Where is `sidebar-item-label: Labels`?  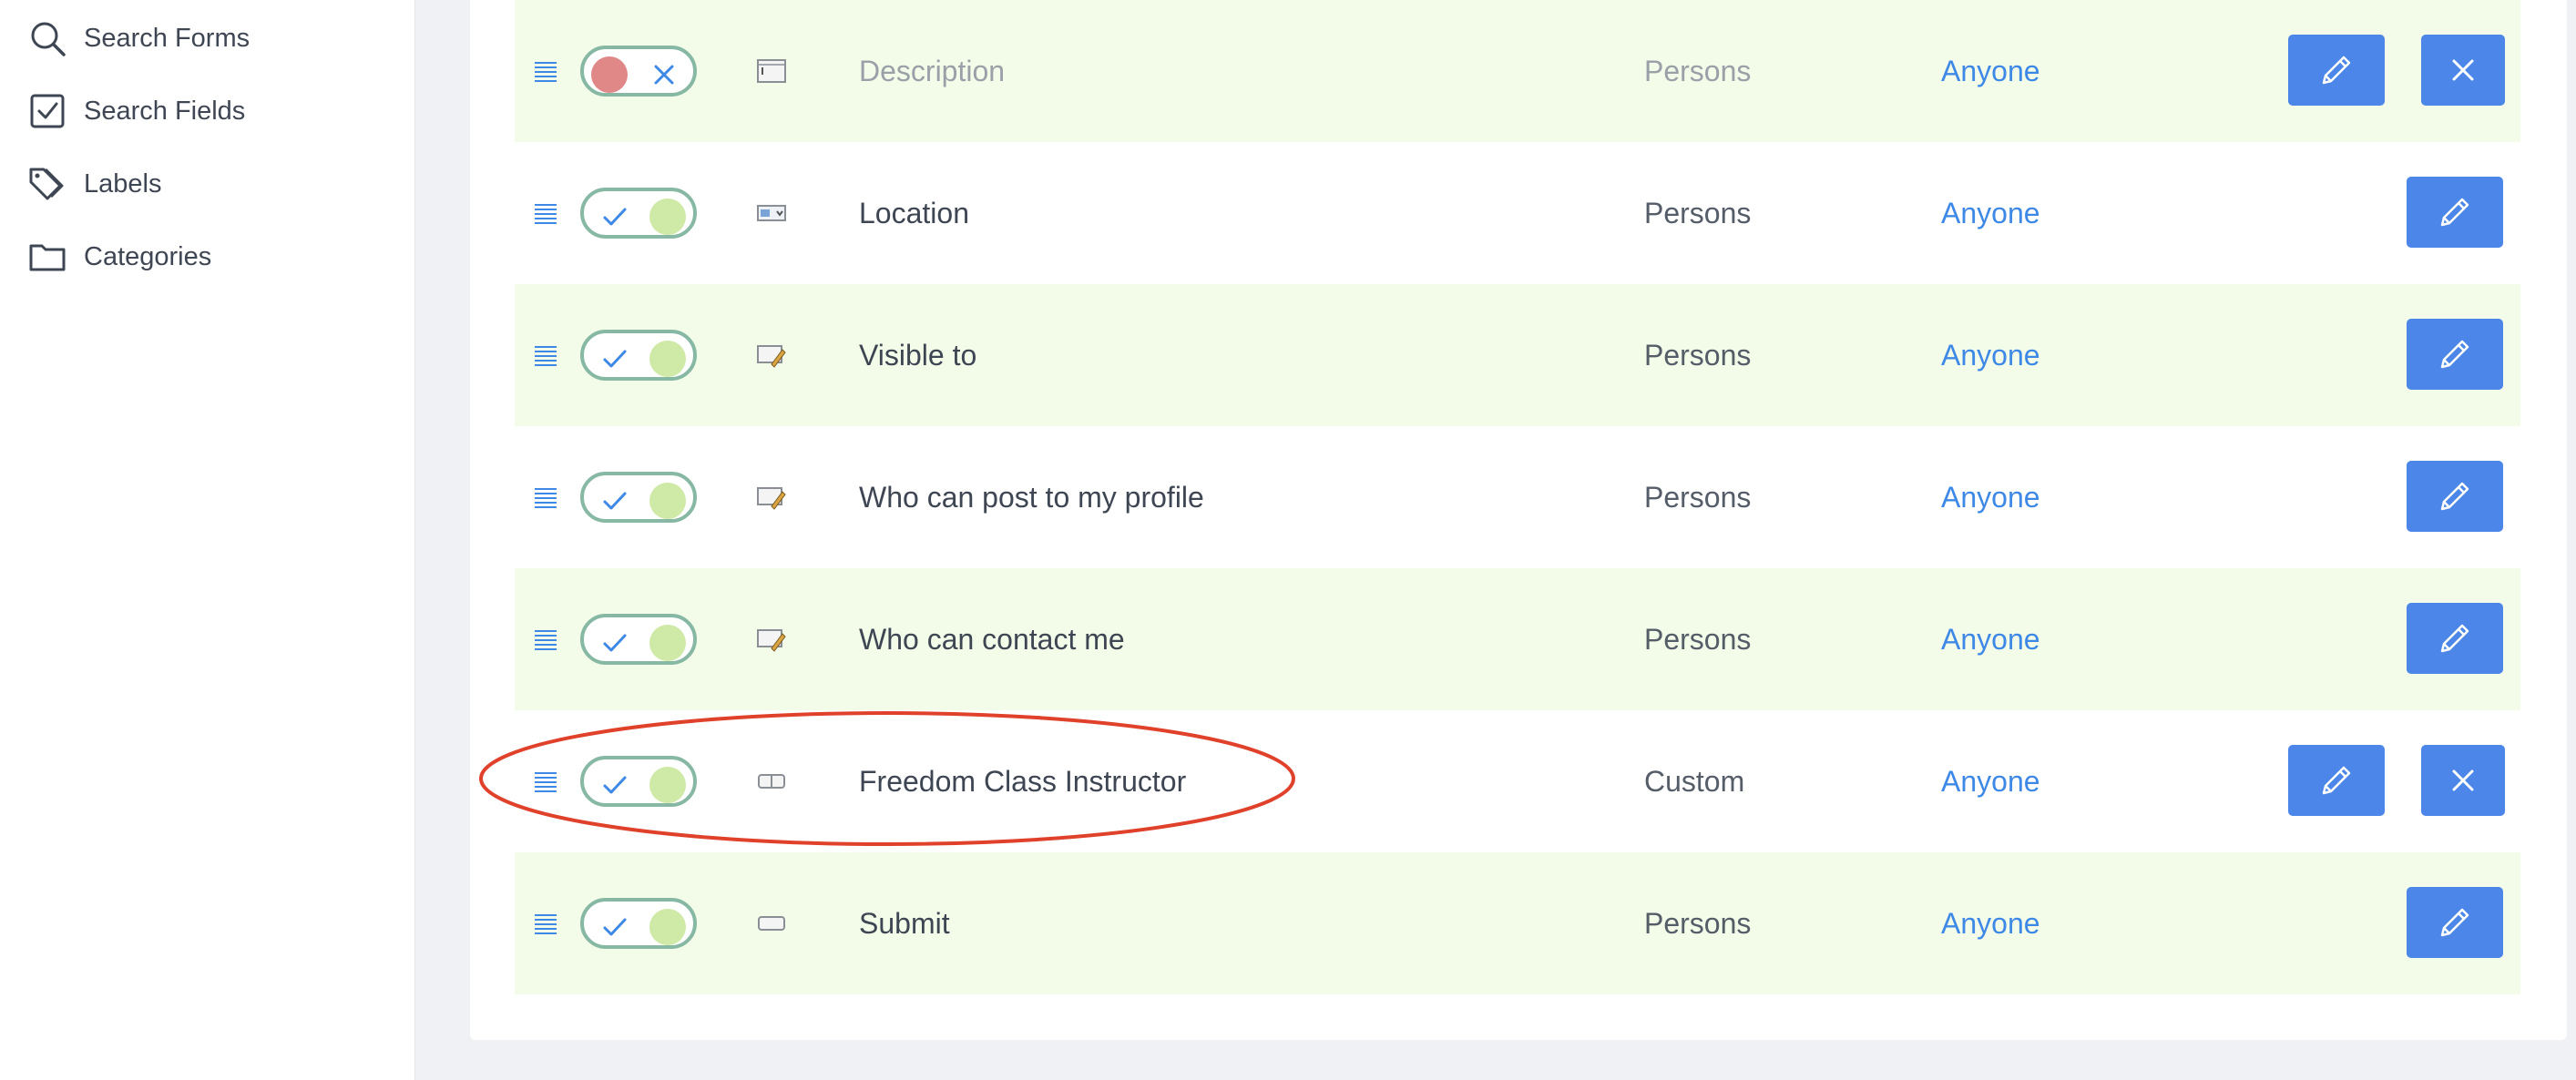
sidebar-item-label: Labels is located at coordinates (123, 183).